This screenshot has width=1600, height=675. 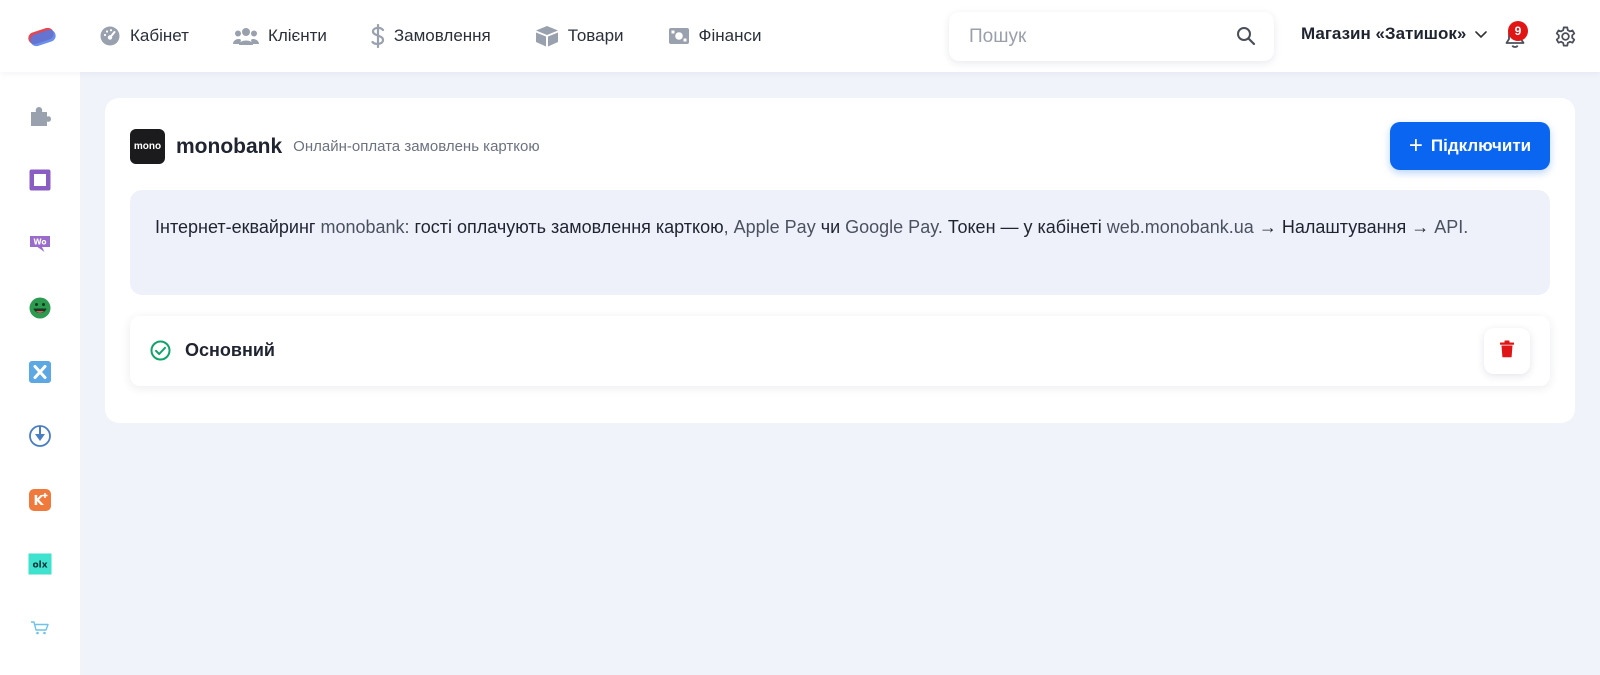 What do you see at coordinates (378, 36) in the screenshot?
I see `dollar-icon` at bounding box center [378, 36].